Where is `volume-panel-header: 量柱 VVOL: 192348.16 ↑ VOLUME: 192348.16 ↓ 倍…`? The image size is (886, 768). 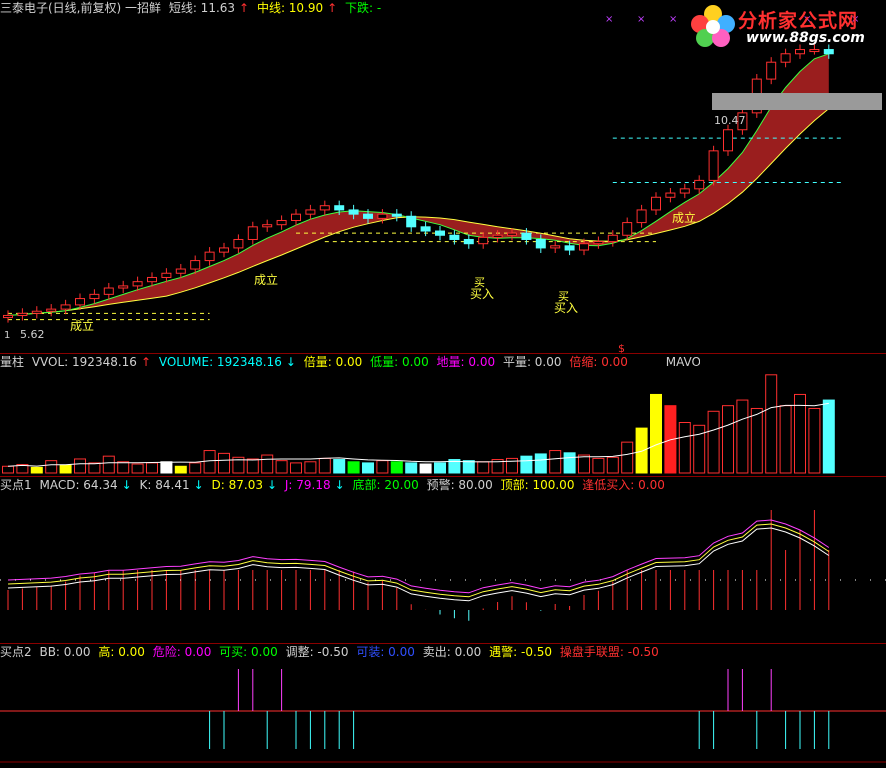 volume-panel-header: 量柱 VVOL: 192348.16 ↑ VOLUME: 192348.16 ↓ 倍… is located at coordinates (350, 362).